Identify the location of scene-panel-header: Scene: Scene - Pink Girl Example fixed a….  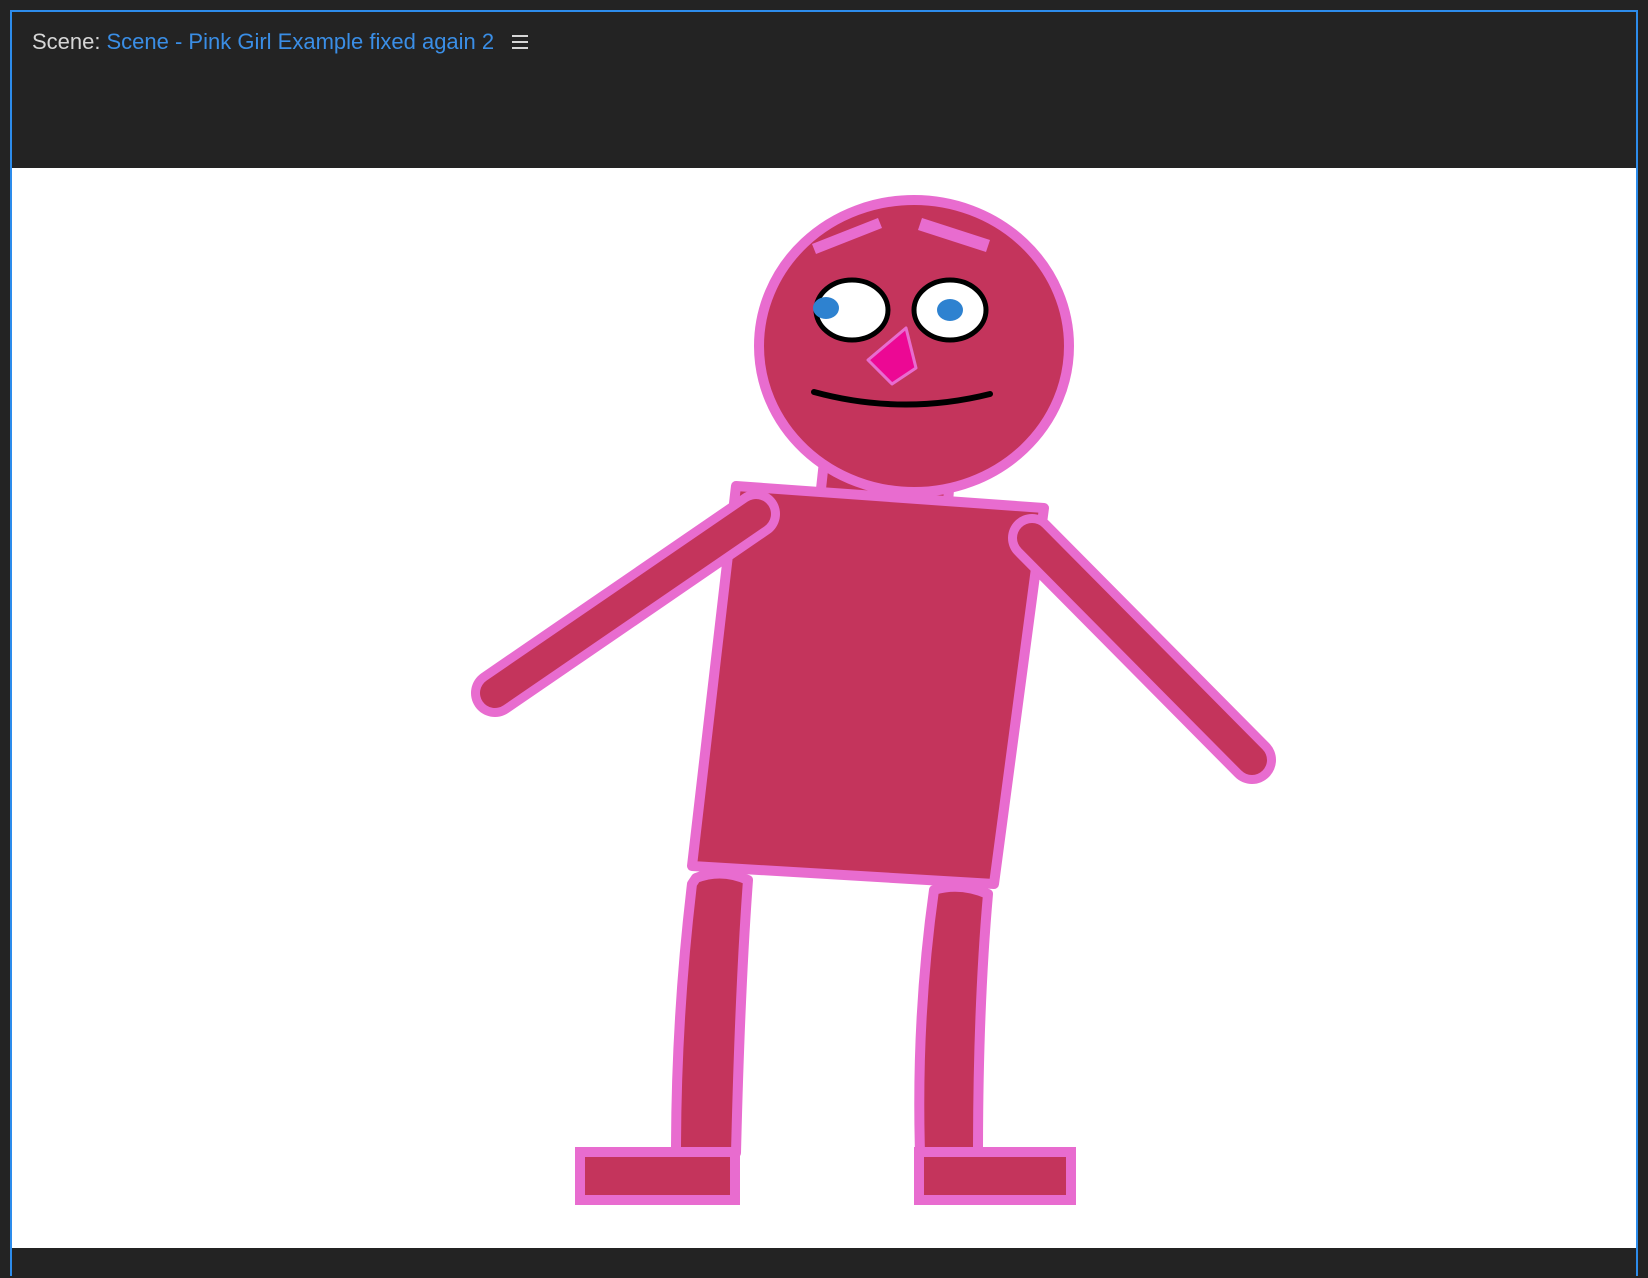
(824, 90).